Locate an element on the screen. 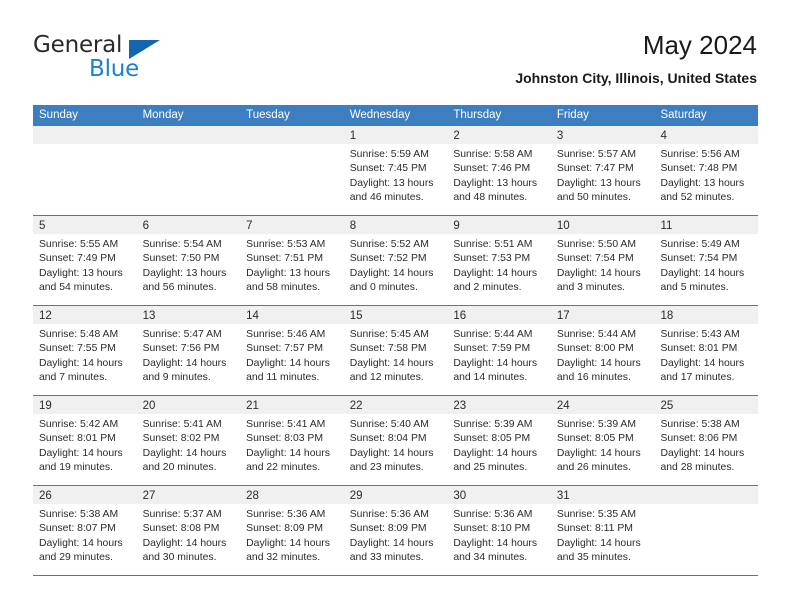  sunset-text: Sunset: 7:51 PM is located at coordinates (284, 259).